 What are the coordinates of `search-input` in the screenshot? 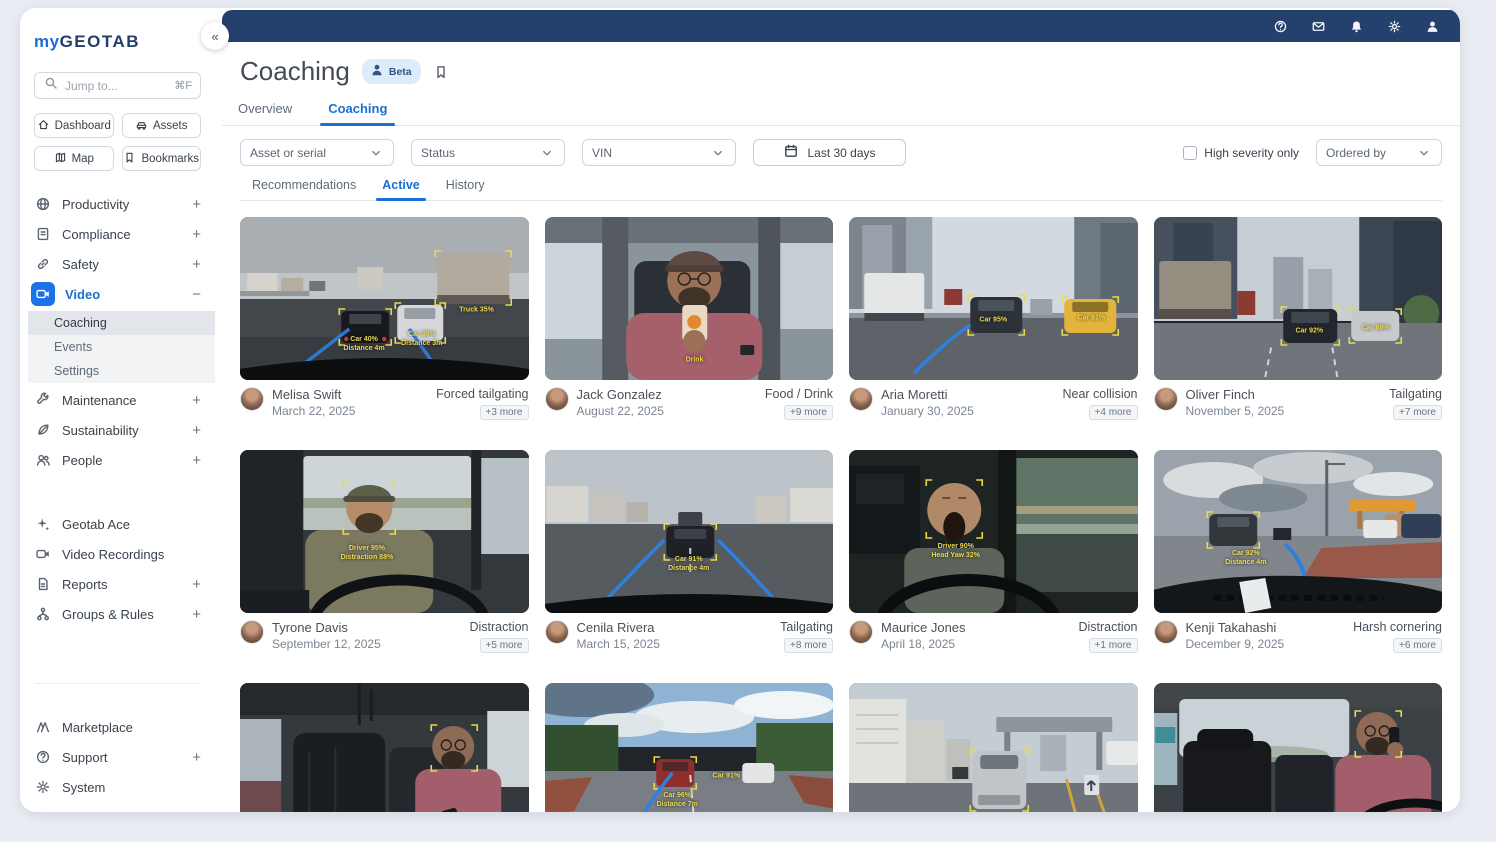 It's located at (117, 85).